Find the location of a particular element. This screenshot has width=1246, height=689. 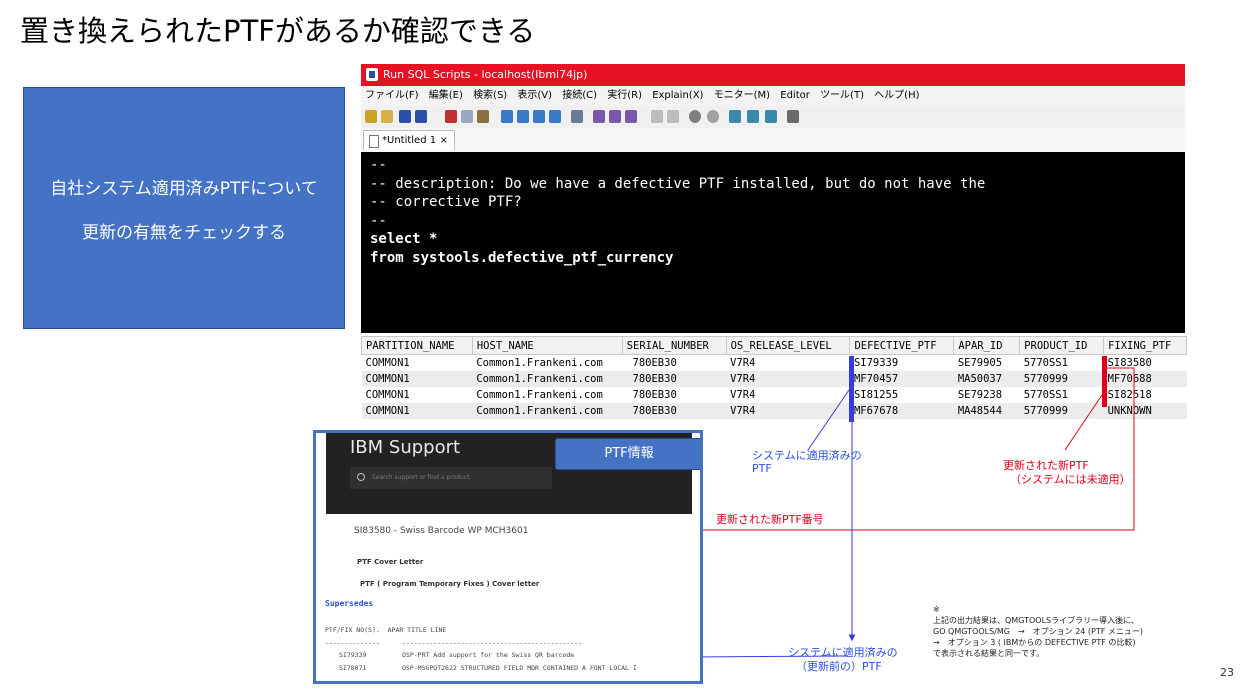

applied-ptf-label-1: システムに適用済みの is located at coordinates (807, 455).